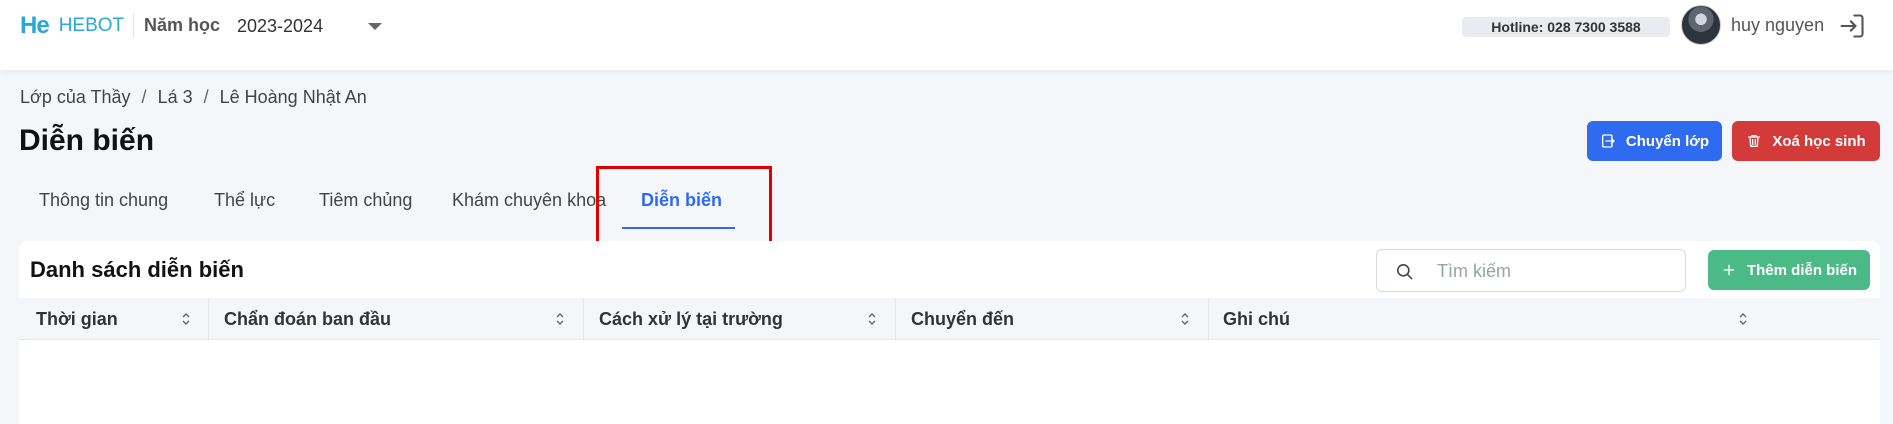 Image resolution: width=1893 pixels, height=424 pixels. I want to click on add-progress-label: Thêm diễn biến, so click(1801, 270).